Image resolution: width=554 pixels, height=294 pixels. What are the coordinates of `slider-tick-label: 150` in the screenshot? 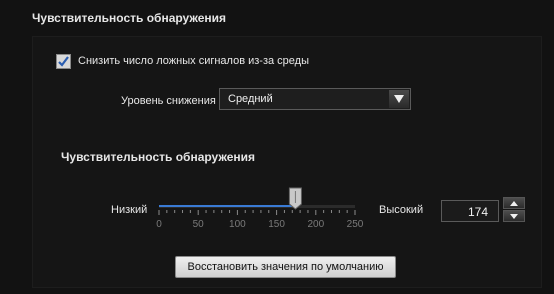 It's located at (276, 224).